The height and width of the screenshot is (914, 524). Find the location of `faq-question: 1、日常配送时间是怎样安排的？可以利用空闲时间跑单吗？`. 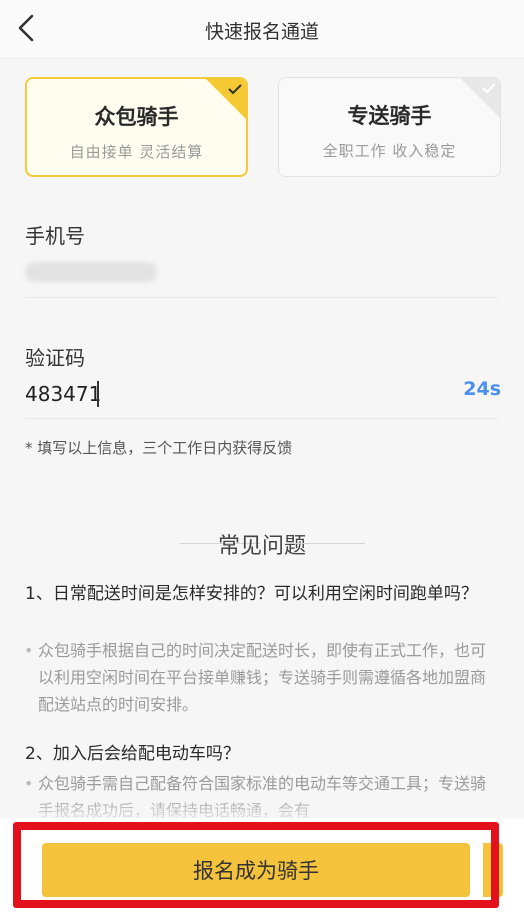

faq-question: 1、日常配送时间是怎样安排的？可以利用空闲时间跑单吗？ is located at coordinates (251, 594).